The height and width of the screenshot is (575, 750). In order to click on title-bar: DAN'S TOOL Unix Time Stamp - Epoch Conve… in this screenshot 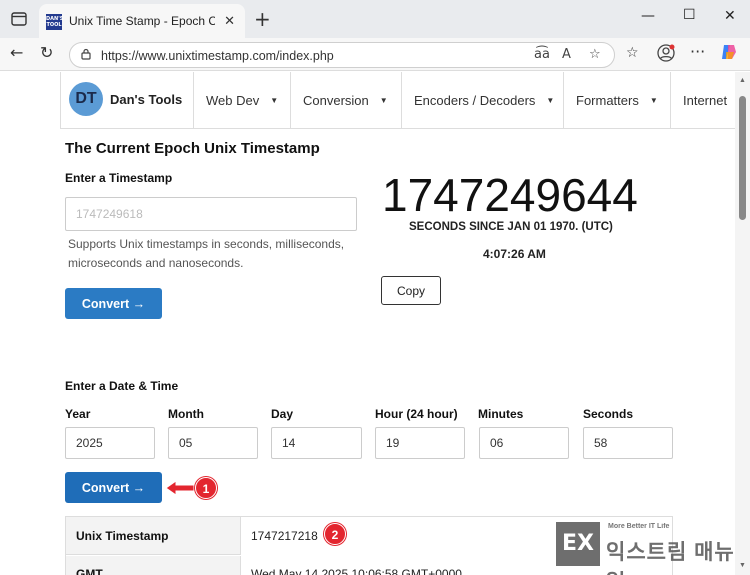, I will do `click(375, 19)`.